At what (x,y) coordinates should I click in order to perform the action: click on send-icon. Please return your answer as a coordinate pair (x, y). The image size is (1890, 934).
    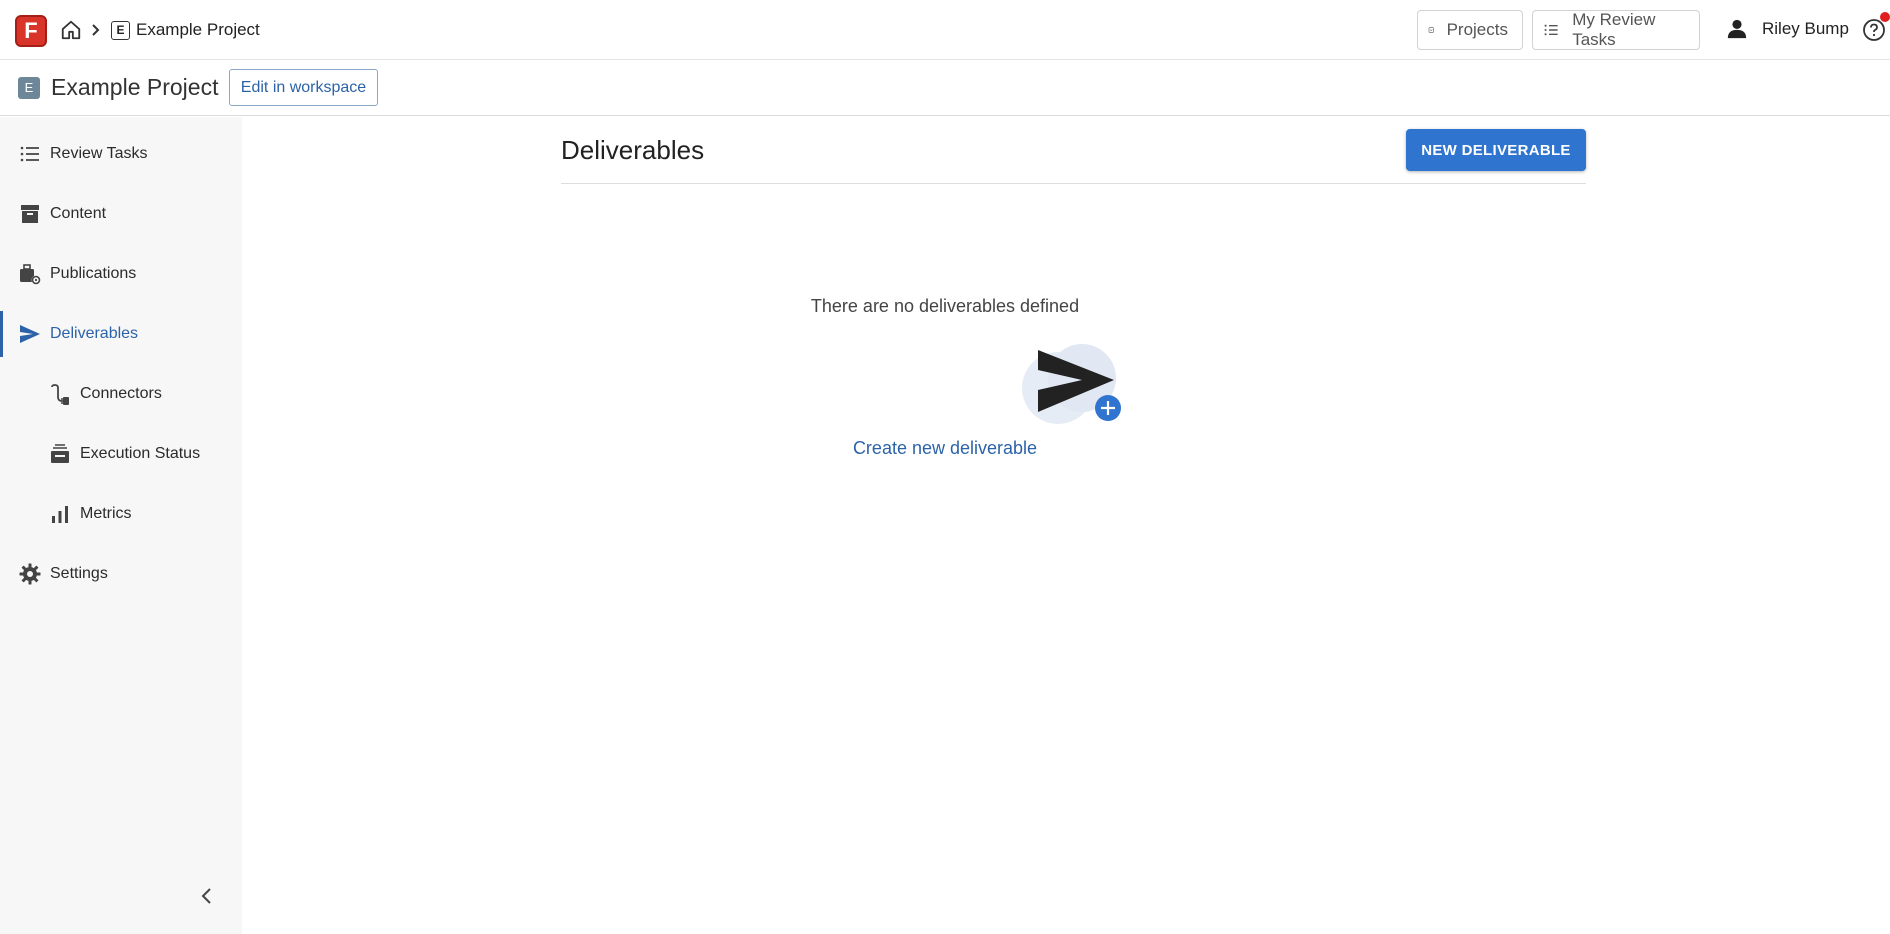
    Looking at the image, I should click on (30, 334).